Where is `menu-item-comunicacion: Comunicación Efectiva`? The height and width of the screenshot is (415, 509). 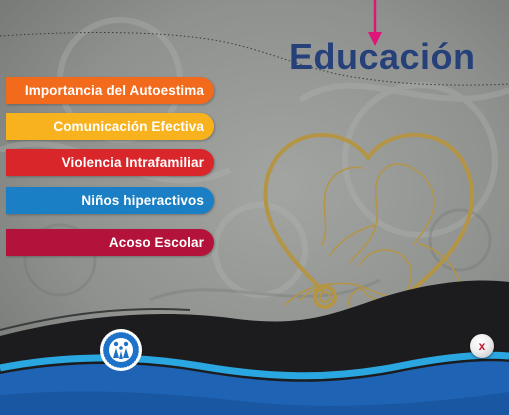 menu-item-comunicacion: Comunicación Efectiva is located at coordinates (110, 126).